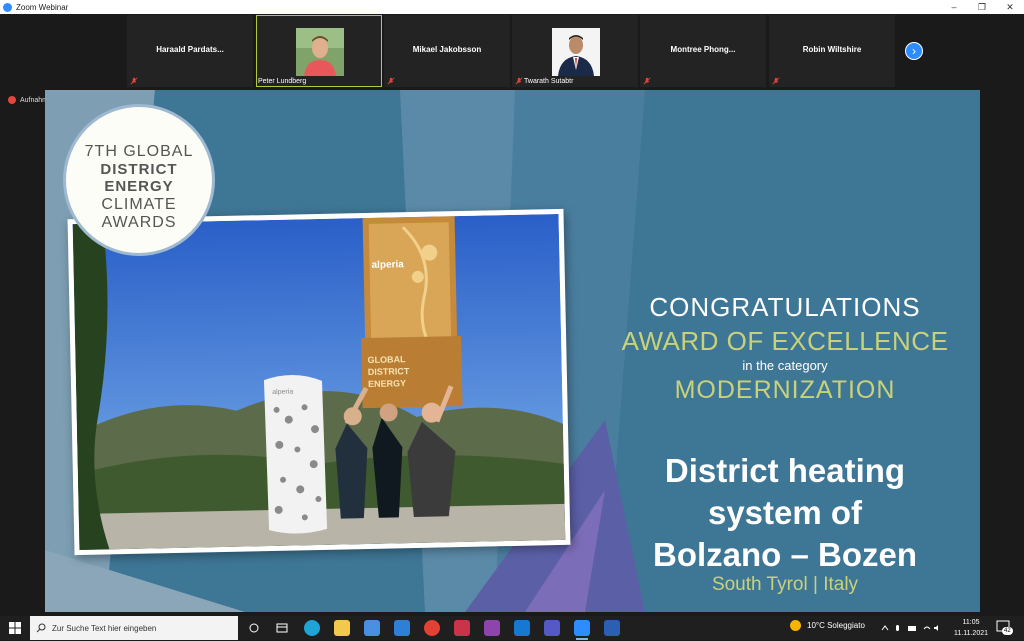  I want to click on svg-text: DISTRICT, so click(389, 371).